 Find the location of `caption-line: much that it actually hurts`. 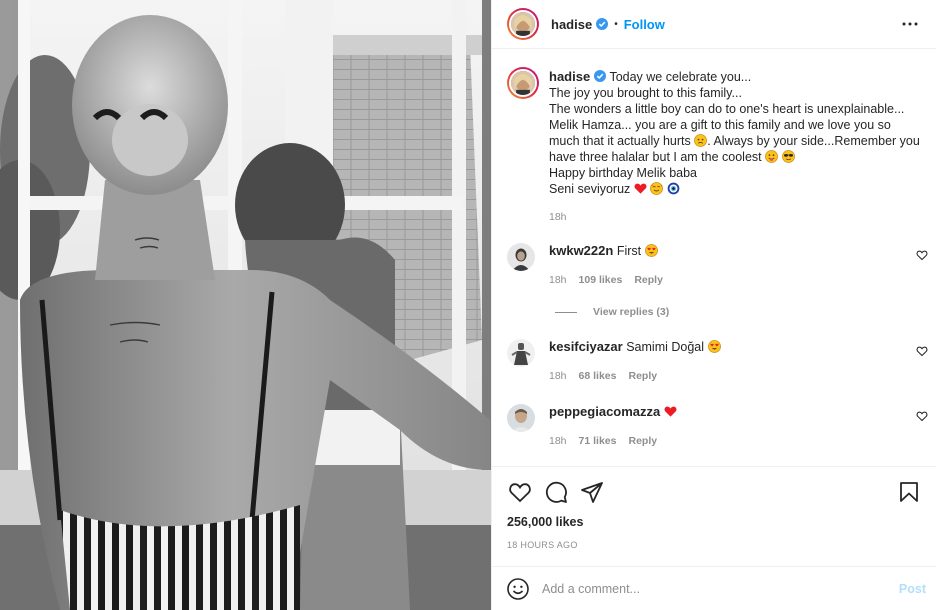

caption-line: much that it actually hurts is located at coordinates (620, 141).